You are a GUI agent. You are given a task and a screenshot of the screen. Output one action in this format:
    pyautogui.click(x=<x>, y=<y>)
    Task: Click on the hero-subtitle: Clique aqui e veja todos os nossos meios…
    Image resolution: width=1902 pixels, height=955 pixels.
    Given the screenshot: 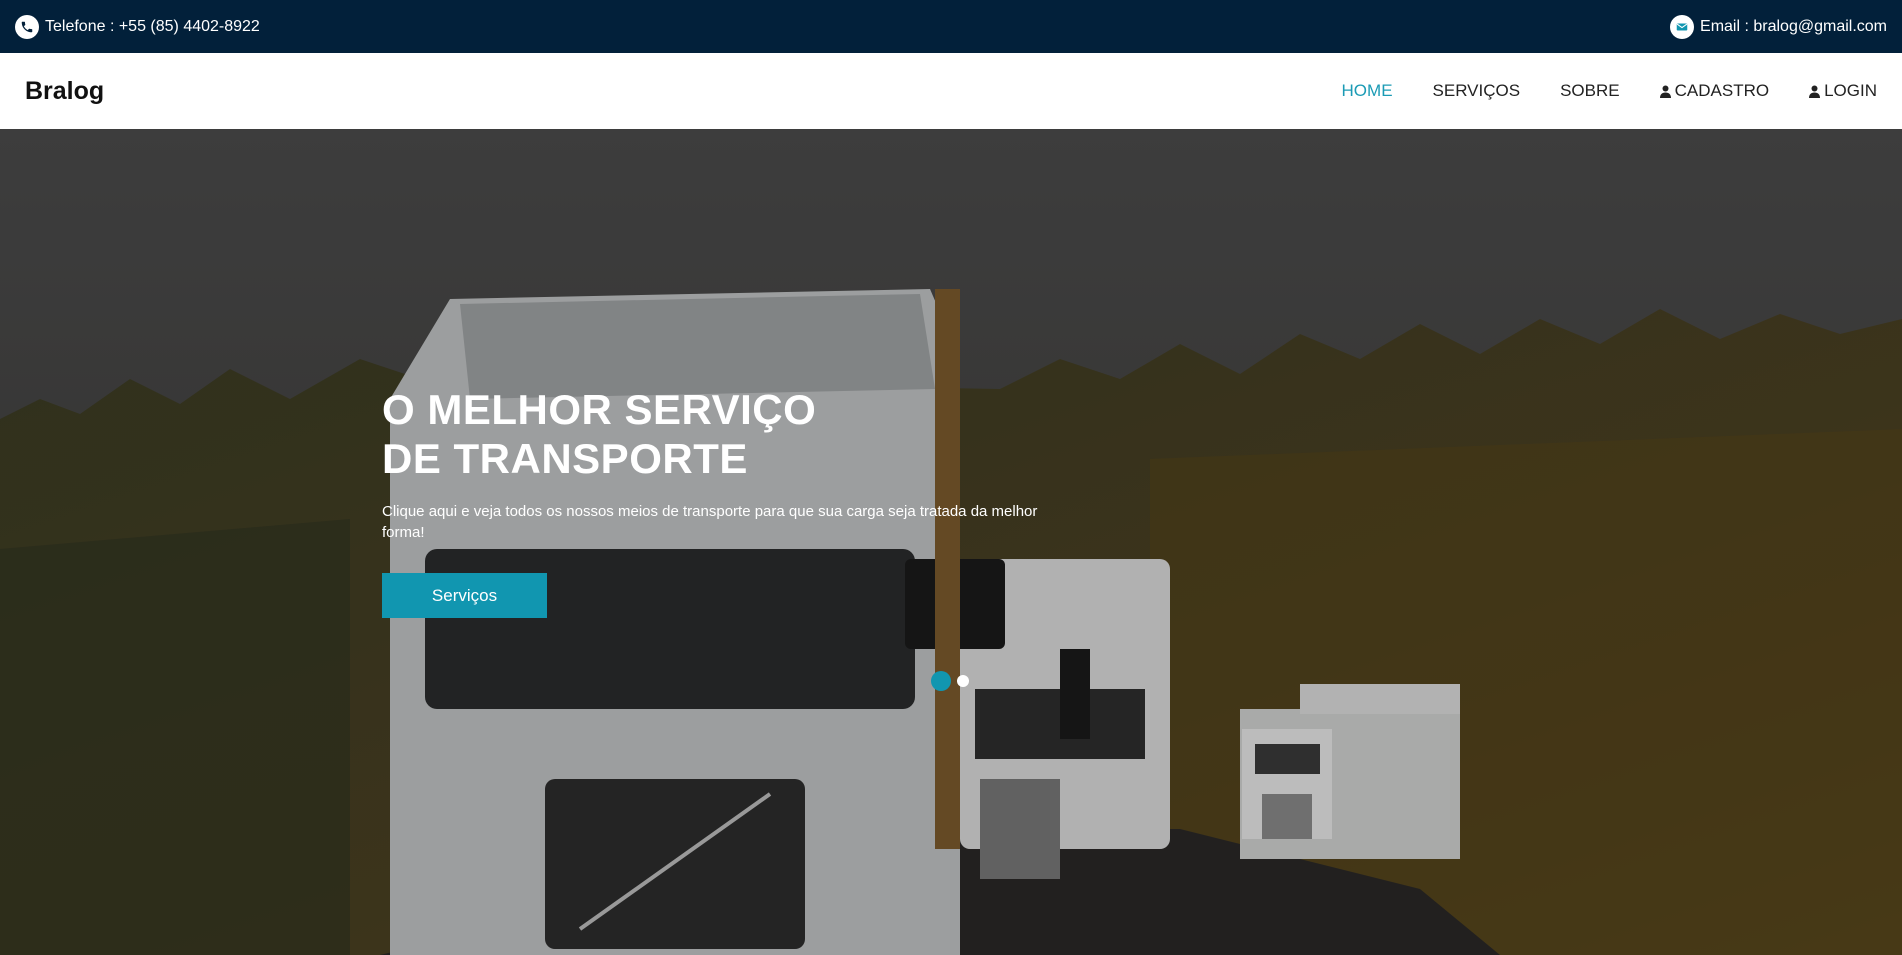 What is the action you would take?
    pyautogui.click(x=710, y=522)
    